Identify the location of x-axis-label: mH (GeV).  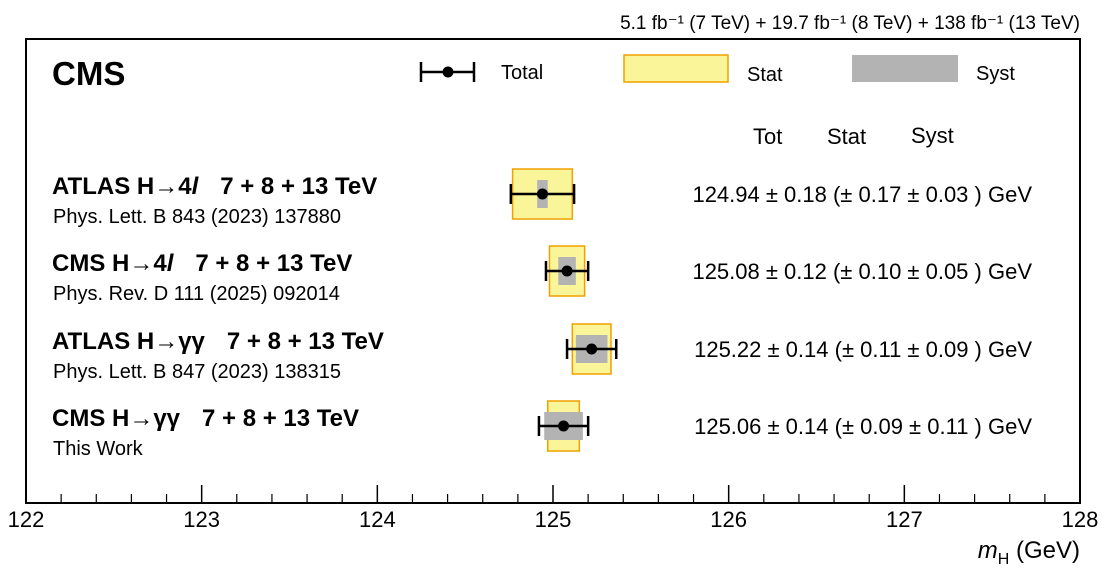
(1029, 552).